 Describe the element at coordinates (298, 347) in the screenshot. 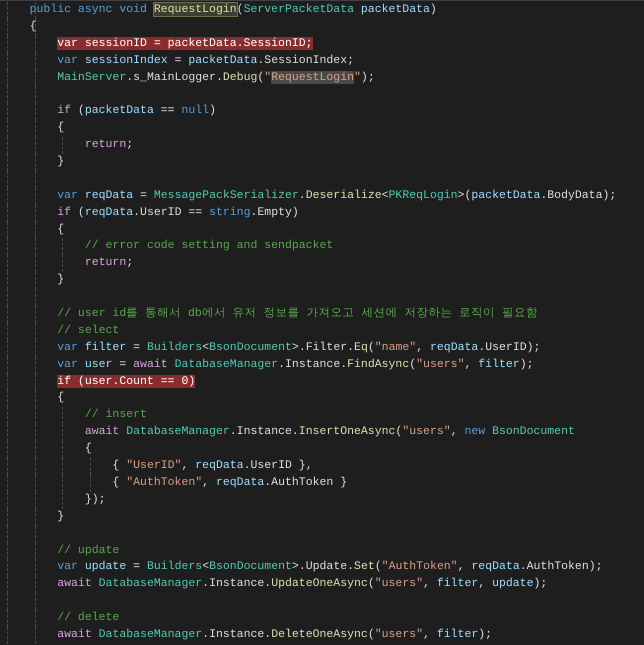

I see `code-line: var filter = Builders<BsonDocument>.Filter.Eq("name", reqData.UserID);` at that location.